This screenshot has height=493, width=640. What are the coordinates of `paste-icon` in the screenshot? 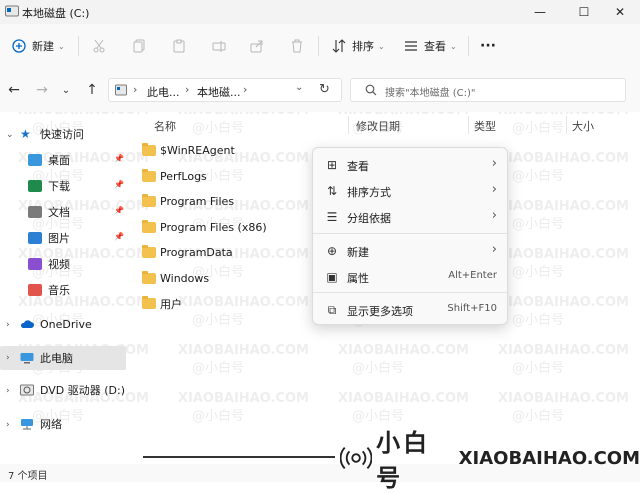 It's located at (179, 46).